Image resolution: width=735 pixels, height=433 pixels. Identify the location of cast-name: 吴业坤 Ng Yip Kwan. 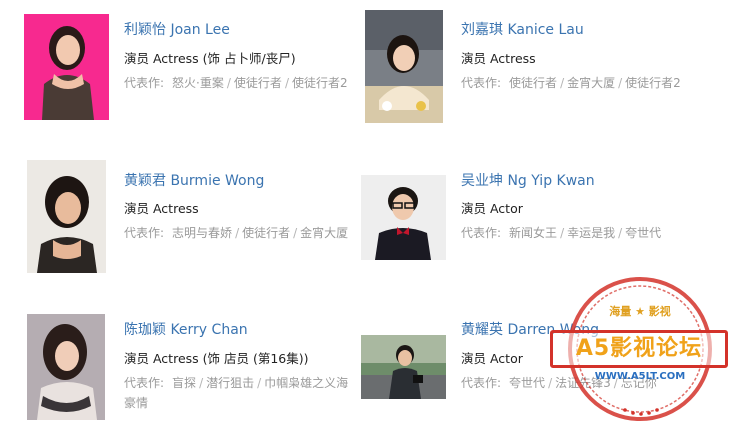
(528, 180).